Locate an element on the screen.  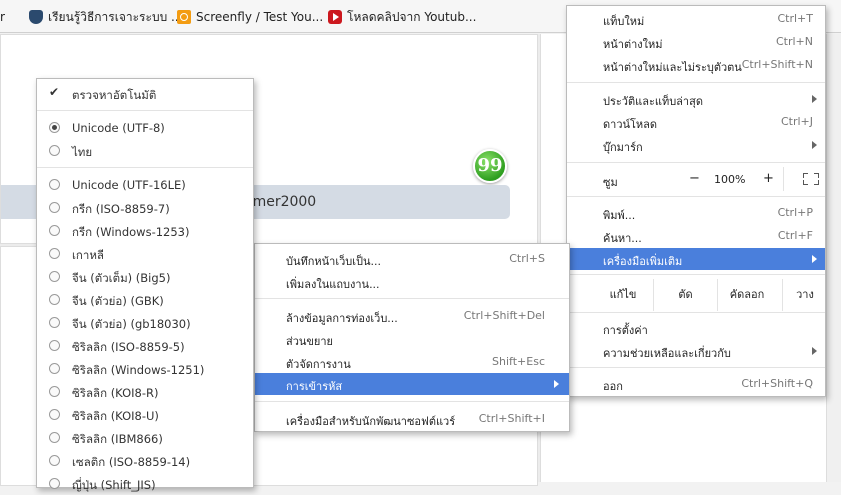
menu-item-label: Unicode (UTF-16LE) is located at coordinates (129, 185).